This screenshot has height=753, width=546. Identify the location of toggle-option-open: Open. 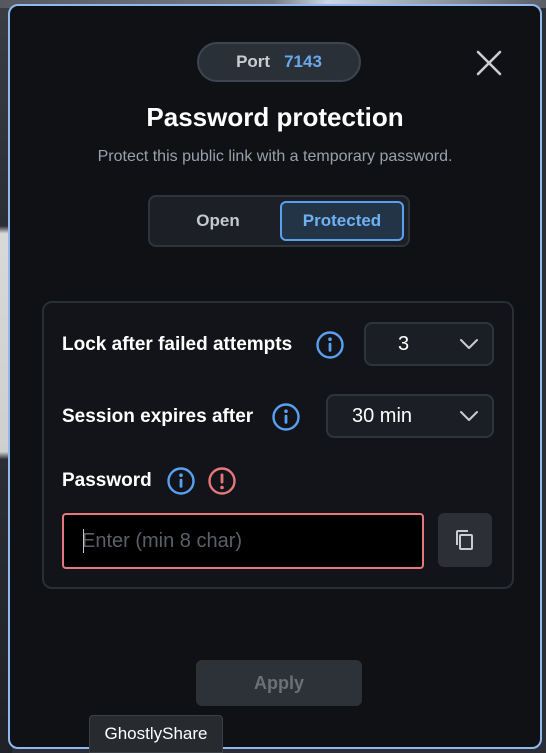
(218, 221).